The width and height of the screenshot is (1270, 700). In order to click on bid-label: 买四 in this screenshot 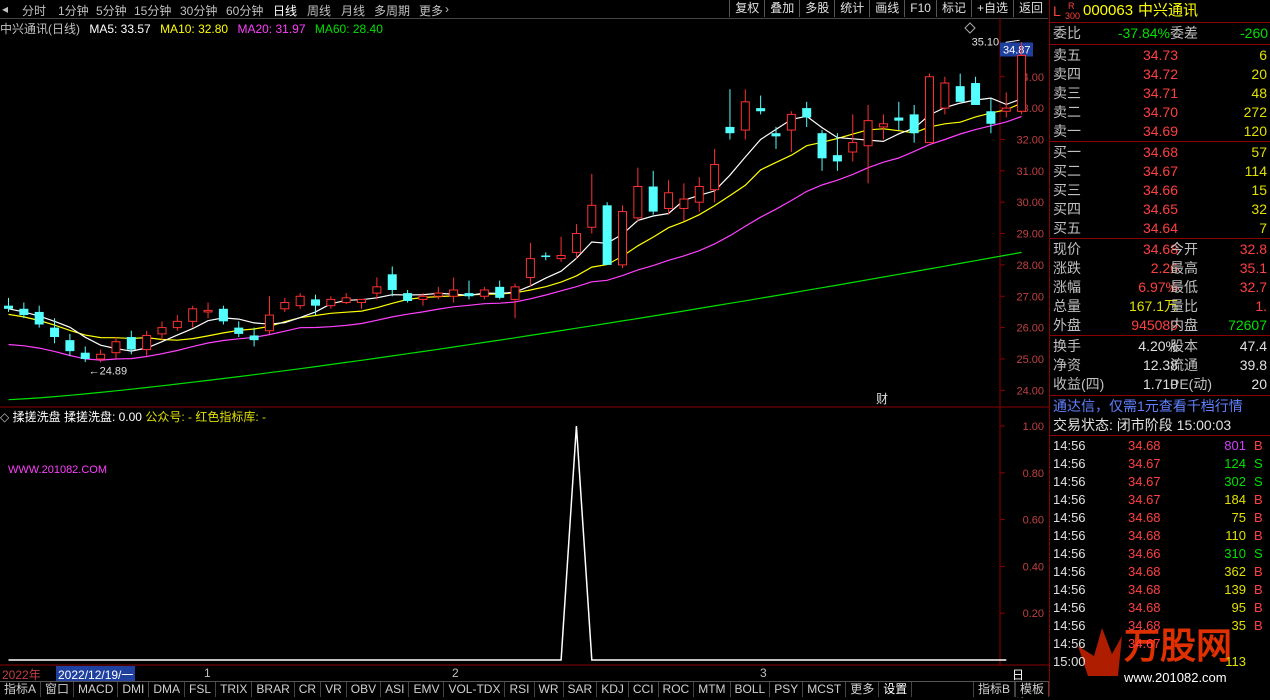, I will do `click(1067, 209)`.